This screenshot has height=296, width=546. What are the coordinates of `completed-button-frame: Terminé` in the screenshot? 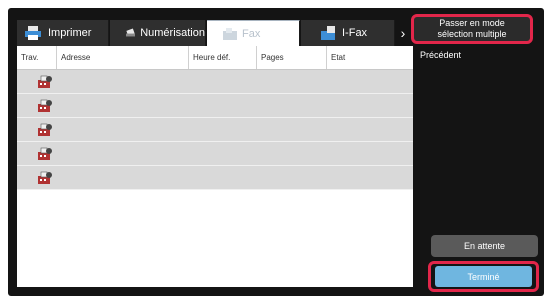 It's located at (483, 276).